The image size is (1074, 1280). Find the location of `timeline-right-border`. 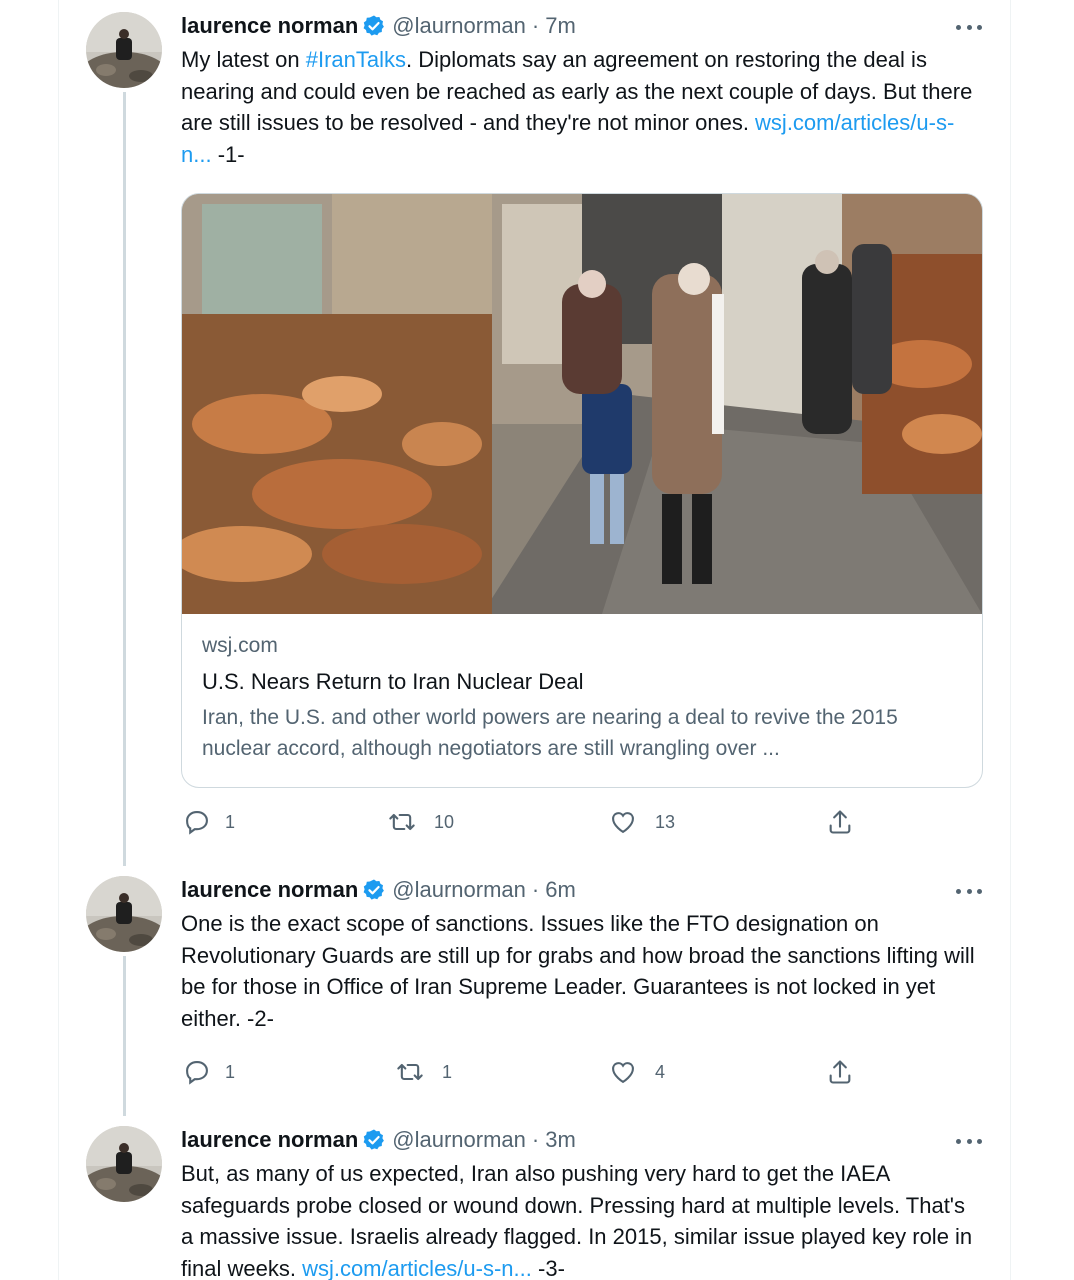

timeline-right-border is located at coordinates (1010, 640).